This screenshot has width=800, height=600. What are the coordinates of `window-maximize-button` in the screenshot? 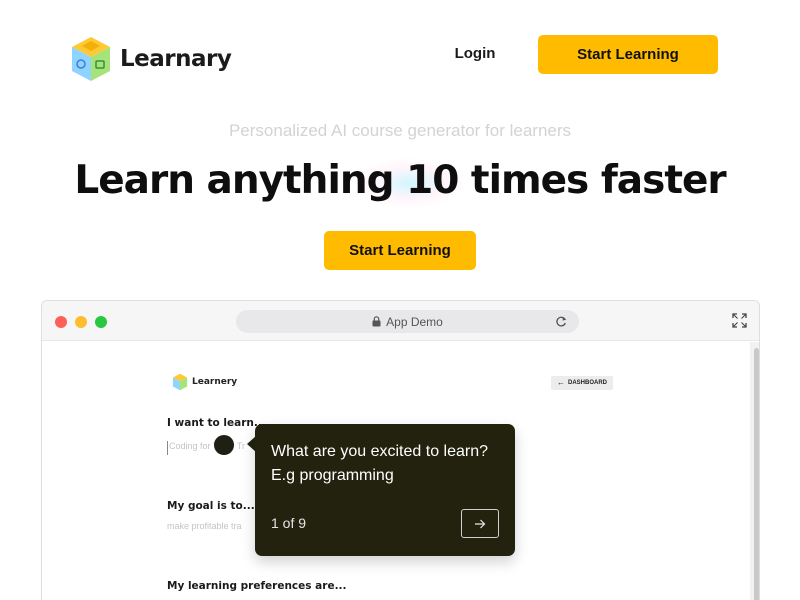 It's located at (101, 322).